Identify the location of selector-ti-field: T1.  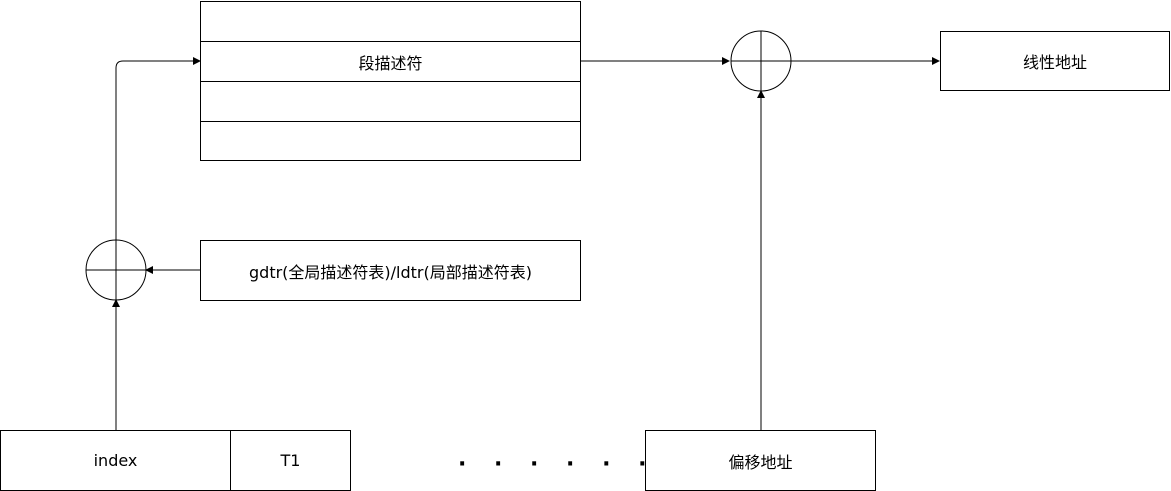
(290, 460).